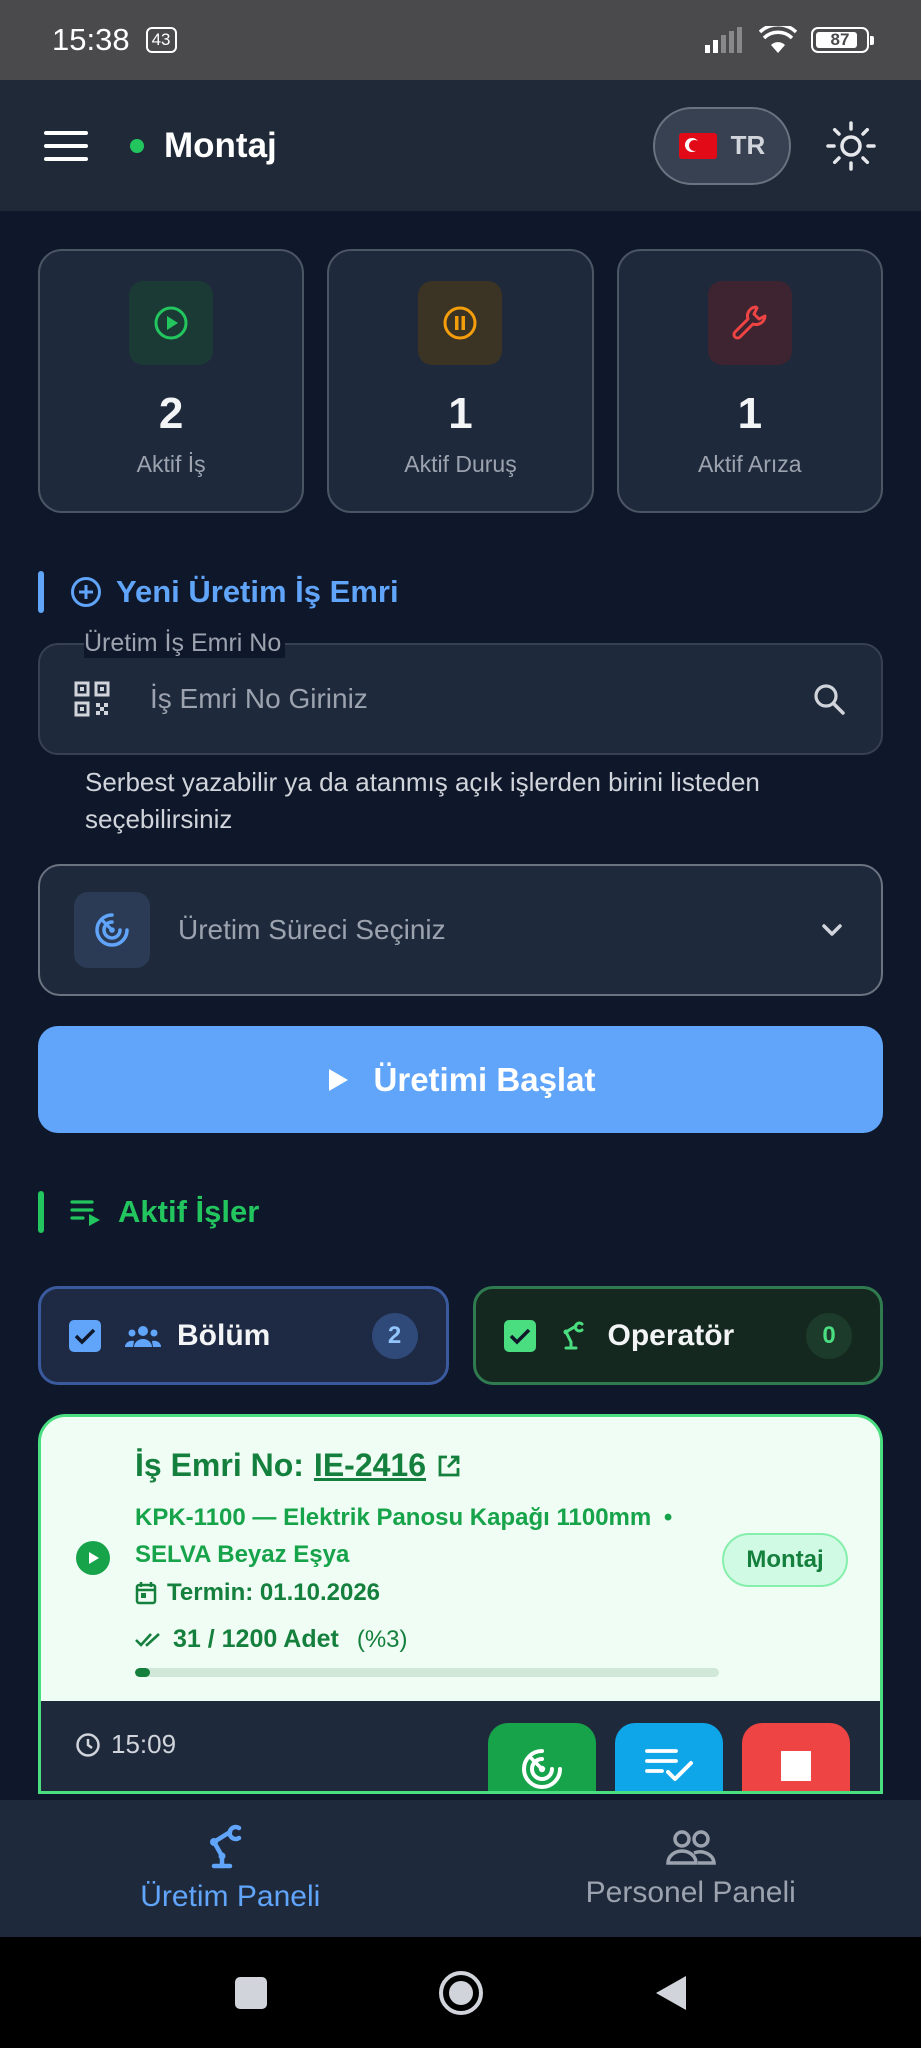  I want to click on stat-card-active-faults: 1 Aktif Arıza, so click(749, 381).